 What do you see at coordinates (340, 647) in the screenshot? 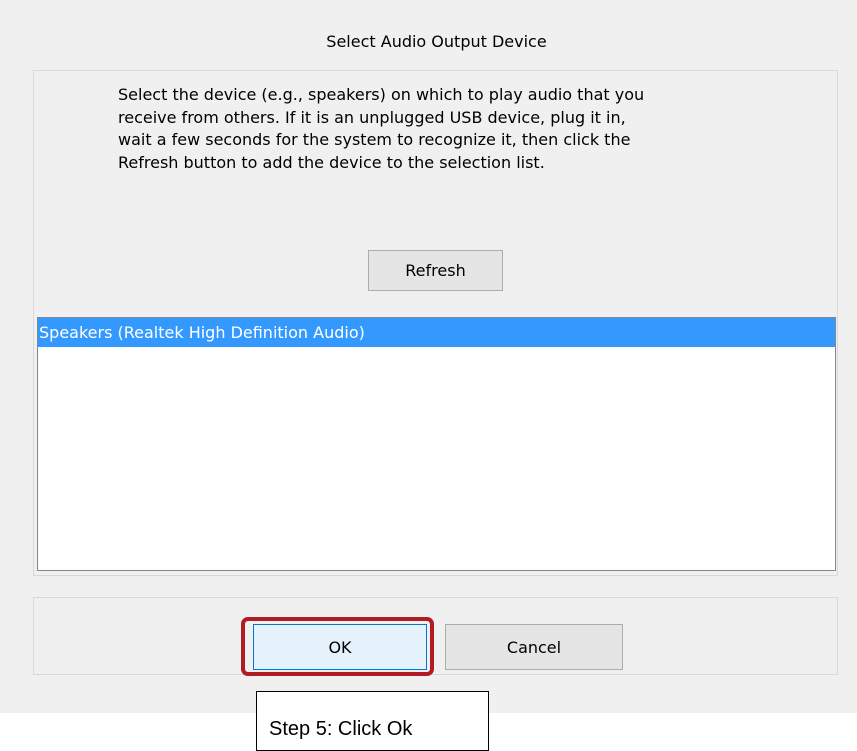
I see `ok-button: OK` at bounding box center [340, 647].